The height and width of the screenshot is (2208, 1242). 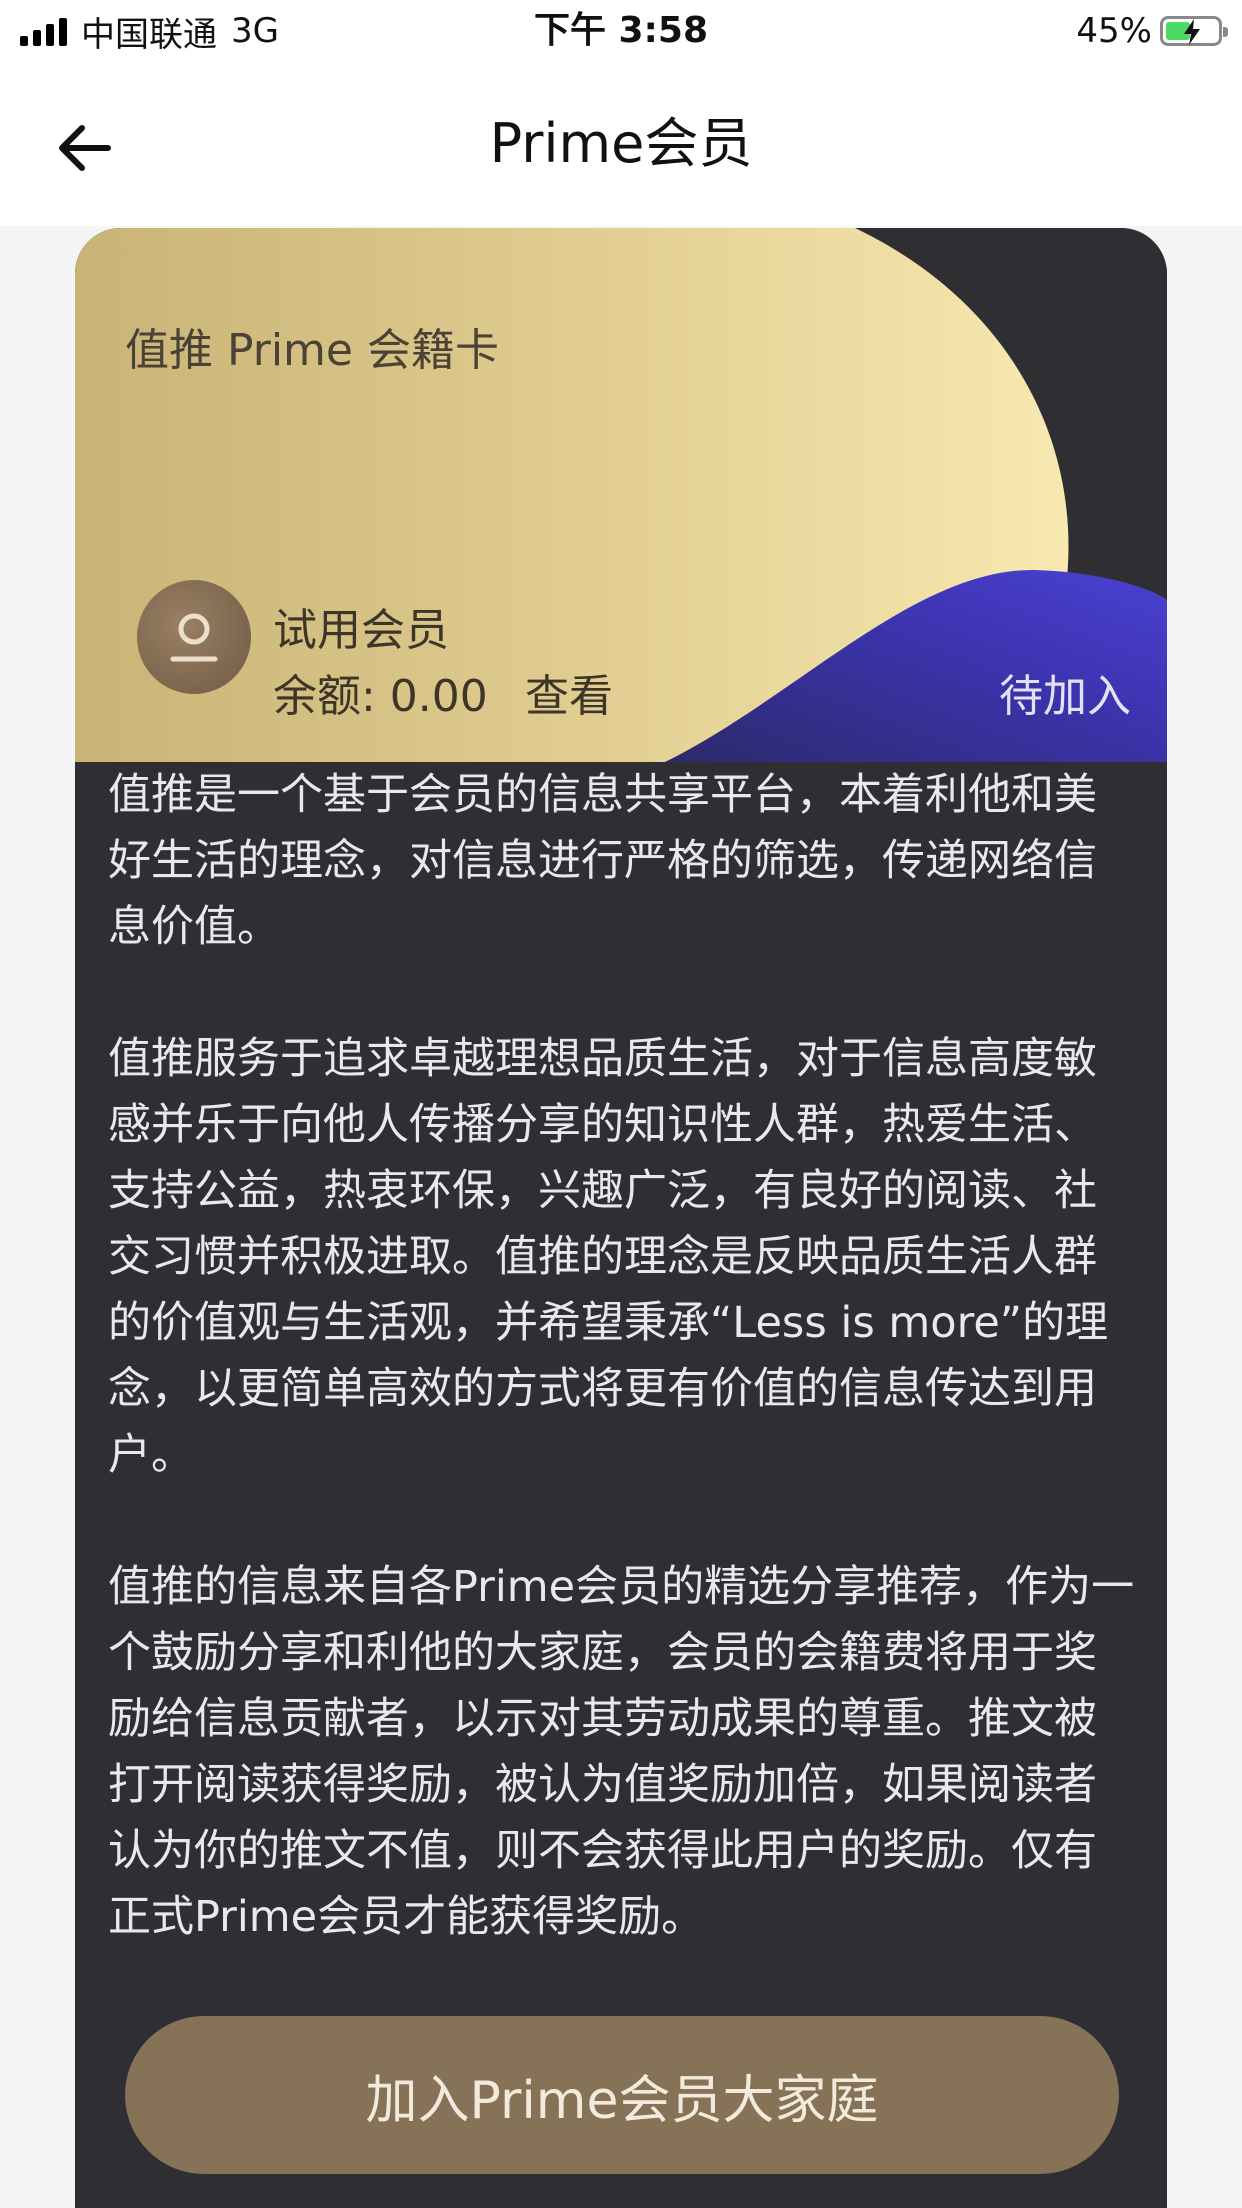 I want to click on page-title: Prime会员, so click(x=621, y=143).